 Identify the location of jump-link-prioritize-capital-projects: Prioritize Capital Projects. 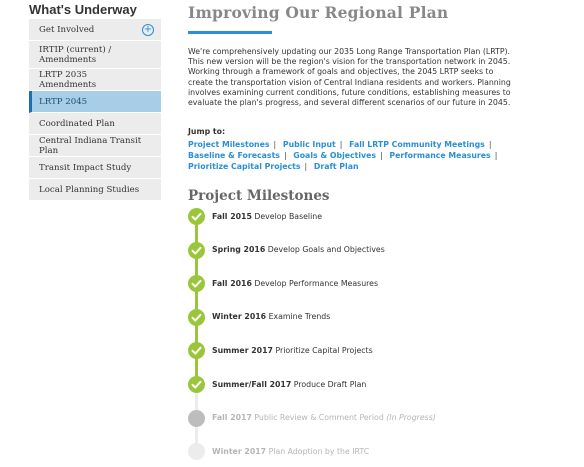
(244, 166).